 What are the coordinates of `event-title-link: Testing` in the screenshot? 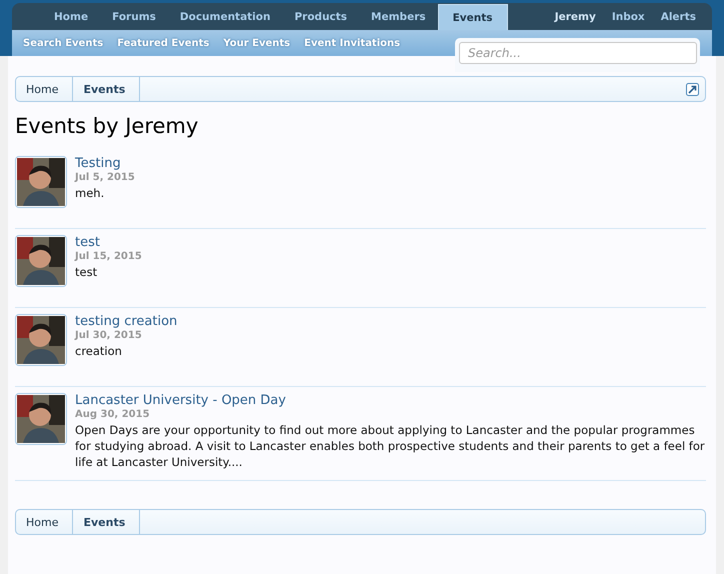 It's located at (98, 163).